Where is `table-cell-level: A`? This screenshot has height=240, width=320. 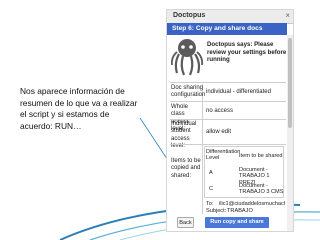
table-cell-level: A is located at coordinates (211, 173).